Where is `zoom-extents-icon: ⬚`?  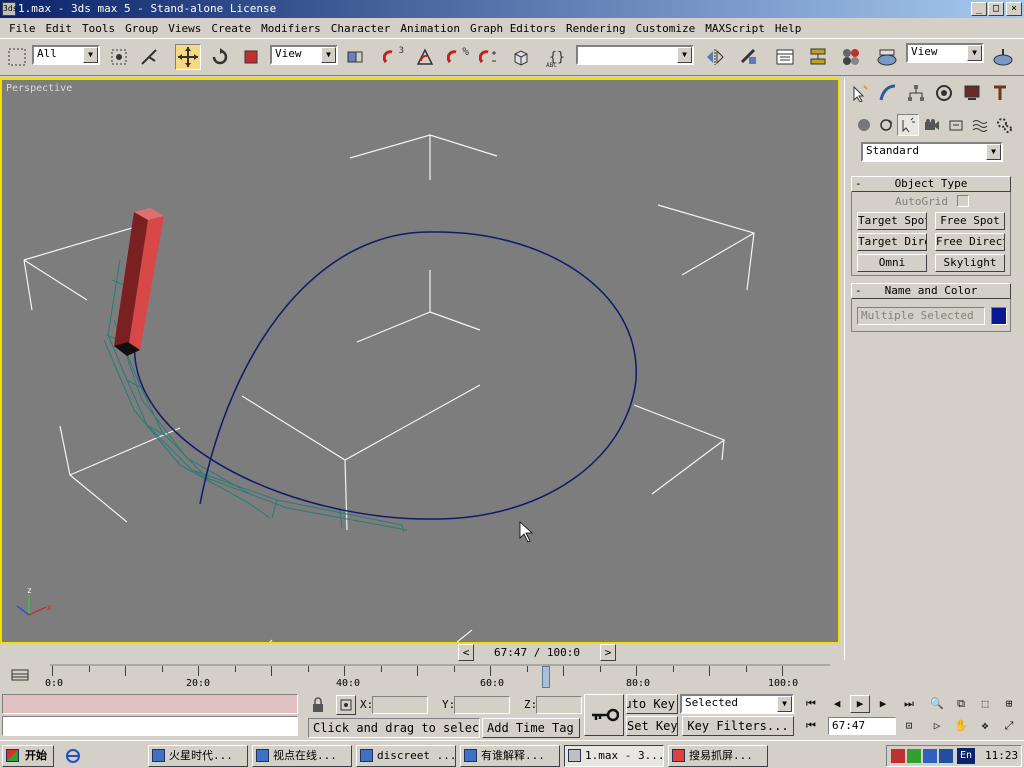 zoom-extents-icon: ⬚ is located at coordinates (985, 704).